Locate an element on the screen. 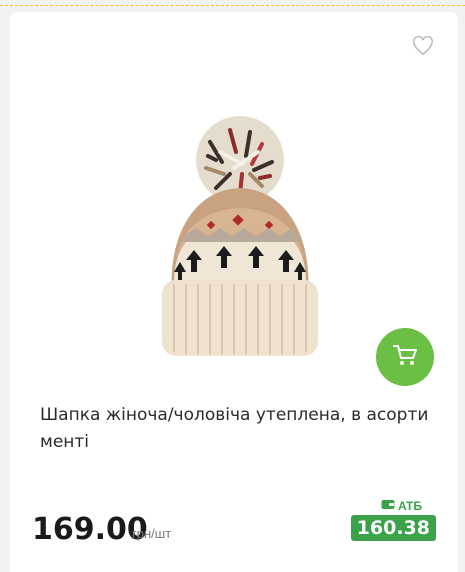 This screenshot has width=465, height=572. club-price-block: АТБ 160.38 is located at coordinates (393, 527).